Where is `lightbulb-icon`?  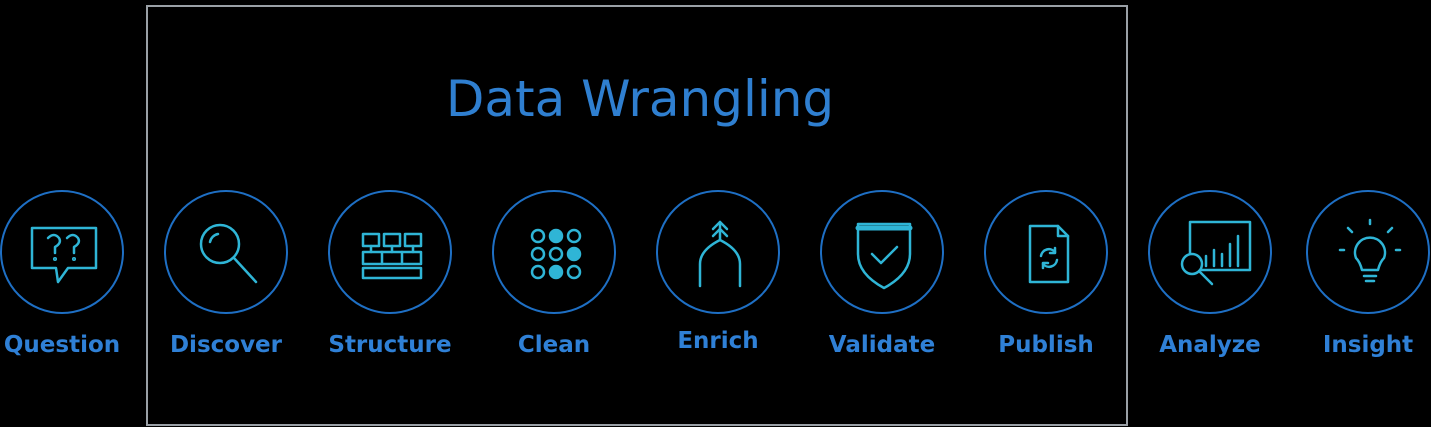 lightbulb-icon is located at coordinates (1370, 250).